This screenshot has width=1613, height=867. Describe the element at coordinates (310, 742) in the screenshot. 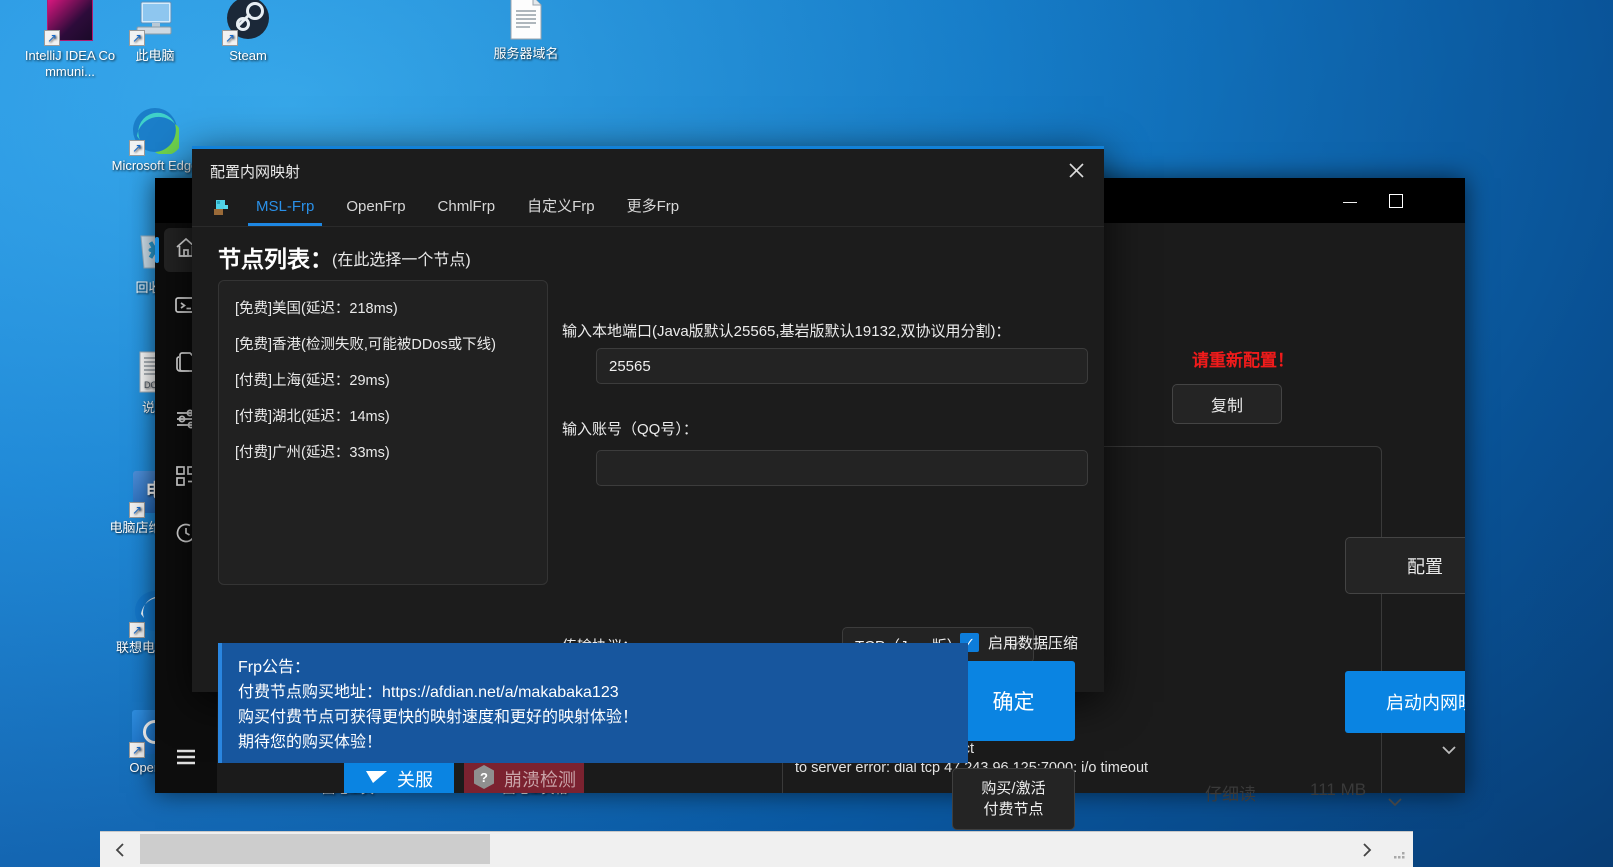

I see `announcement-line: 期待您的购买体验！` at that location.